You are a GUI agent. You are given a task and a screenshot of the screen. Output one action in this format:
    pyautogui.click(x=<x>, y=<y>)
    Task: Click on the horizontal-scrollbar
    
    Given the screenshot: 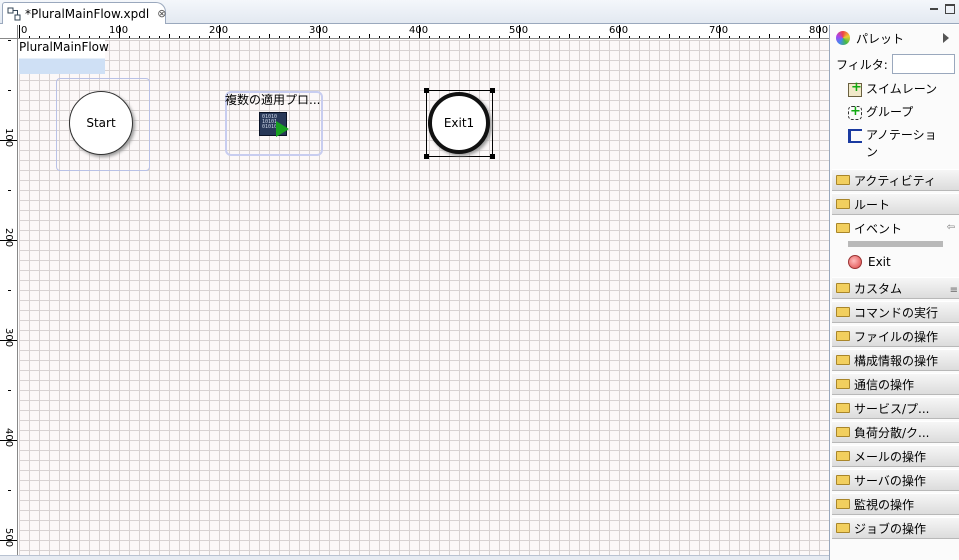 What is the action you would take?
    pyautogui.click(x=414, y=557)
    